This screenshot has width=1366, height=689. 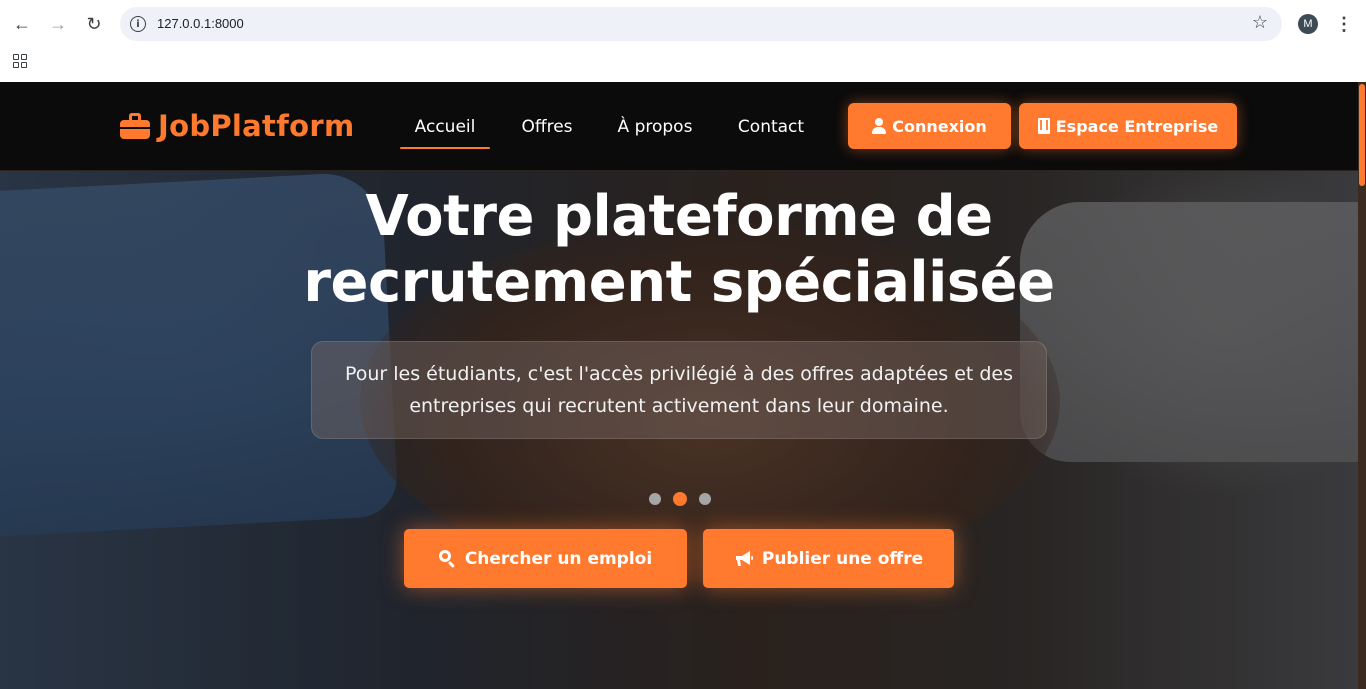 What do you see at coordinates (701, 24) in the screenshot?
I see `address-bar: i 127.0.0.1:8000 ☆` at bounding box center [701, 24].